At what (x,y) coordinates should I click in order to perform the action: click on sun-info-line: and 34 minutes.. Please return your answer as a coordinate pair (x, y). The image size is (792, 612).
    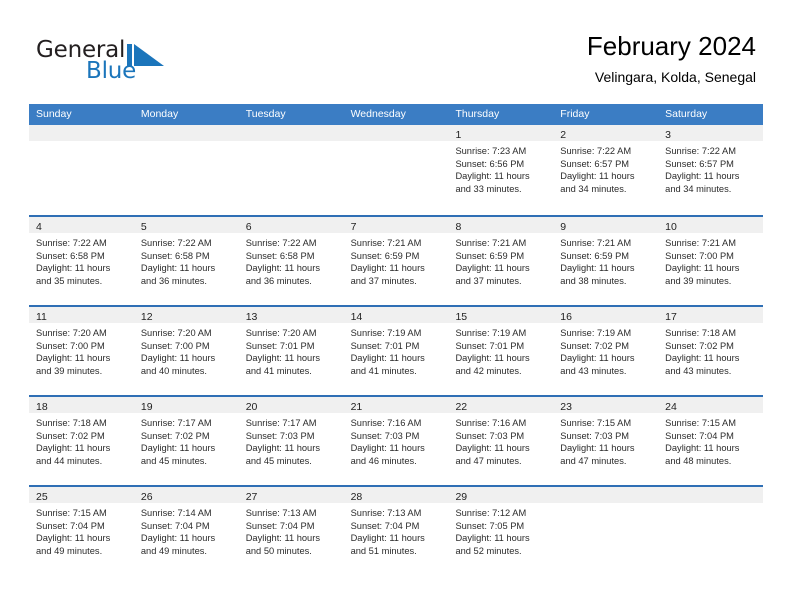
    Looking at the image, I should click on (698, 188).